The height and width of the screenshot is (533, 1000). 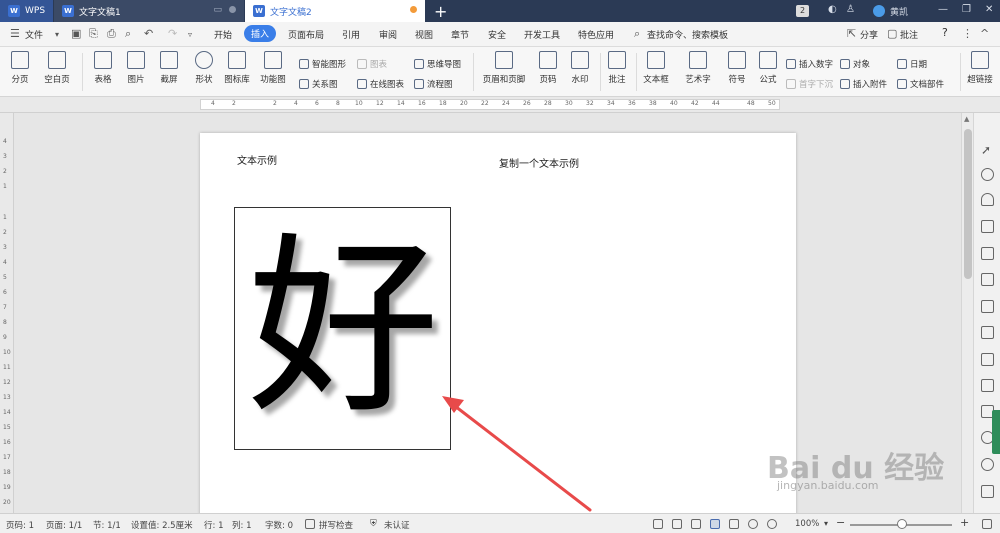 What do you see at coordinates (832, 9) in the screenshot?
I see `skin-icon: ◐` at bounding box center [832, 9].